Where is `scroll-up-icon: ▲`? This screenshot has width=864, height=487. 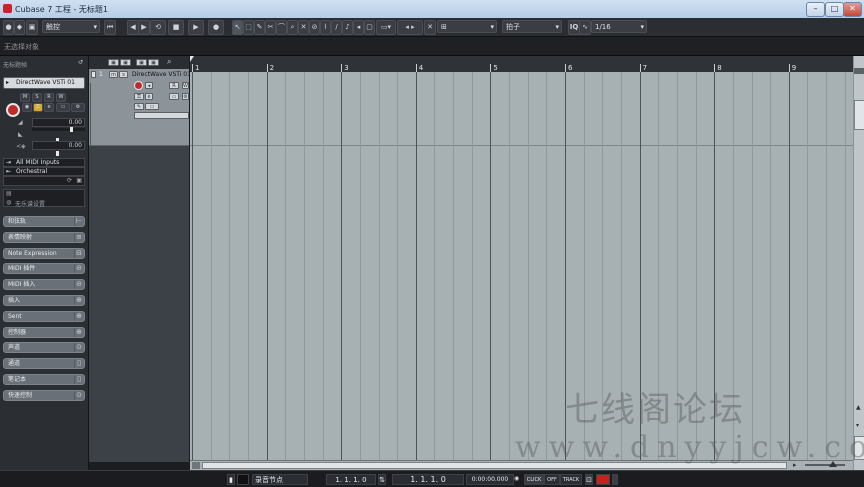 scroll-up-icon: ▲ is located at coordinates (858, 407).